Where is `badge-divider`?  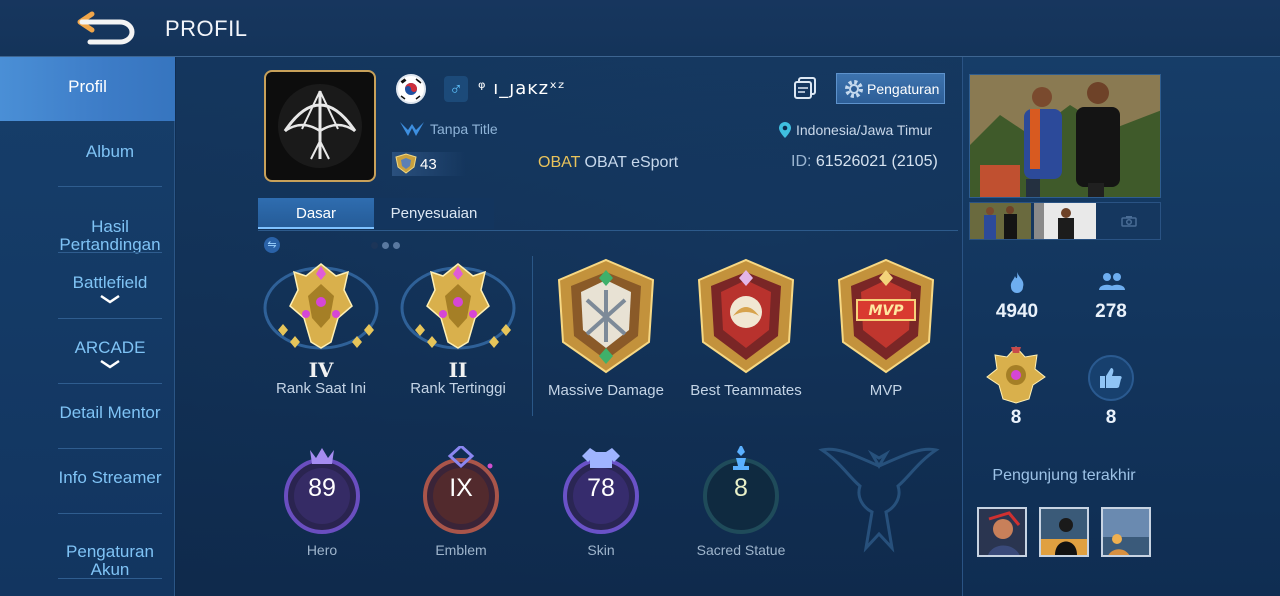 badge-divider is located at coordinates (532, 336).